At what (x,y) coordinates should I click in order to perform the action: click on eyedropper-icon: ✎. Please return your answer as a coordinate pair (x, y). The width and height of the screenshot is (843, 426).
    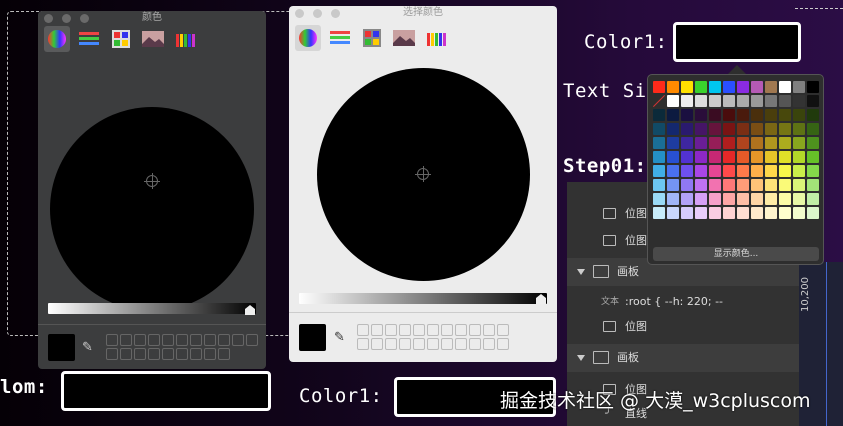
    Looking at the image, I should click on (87, 348).